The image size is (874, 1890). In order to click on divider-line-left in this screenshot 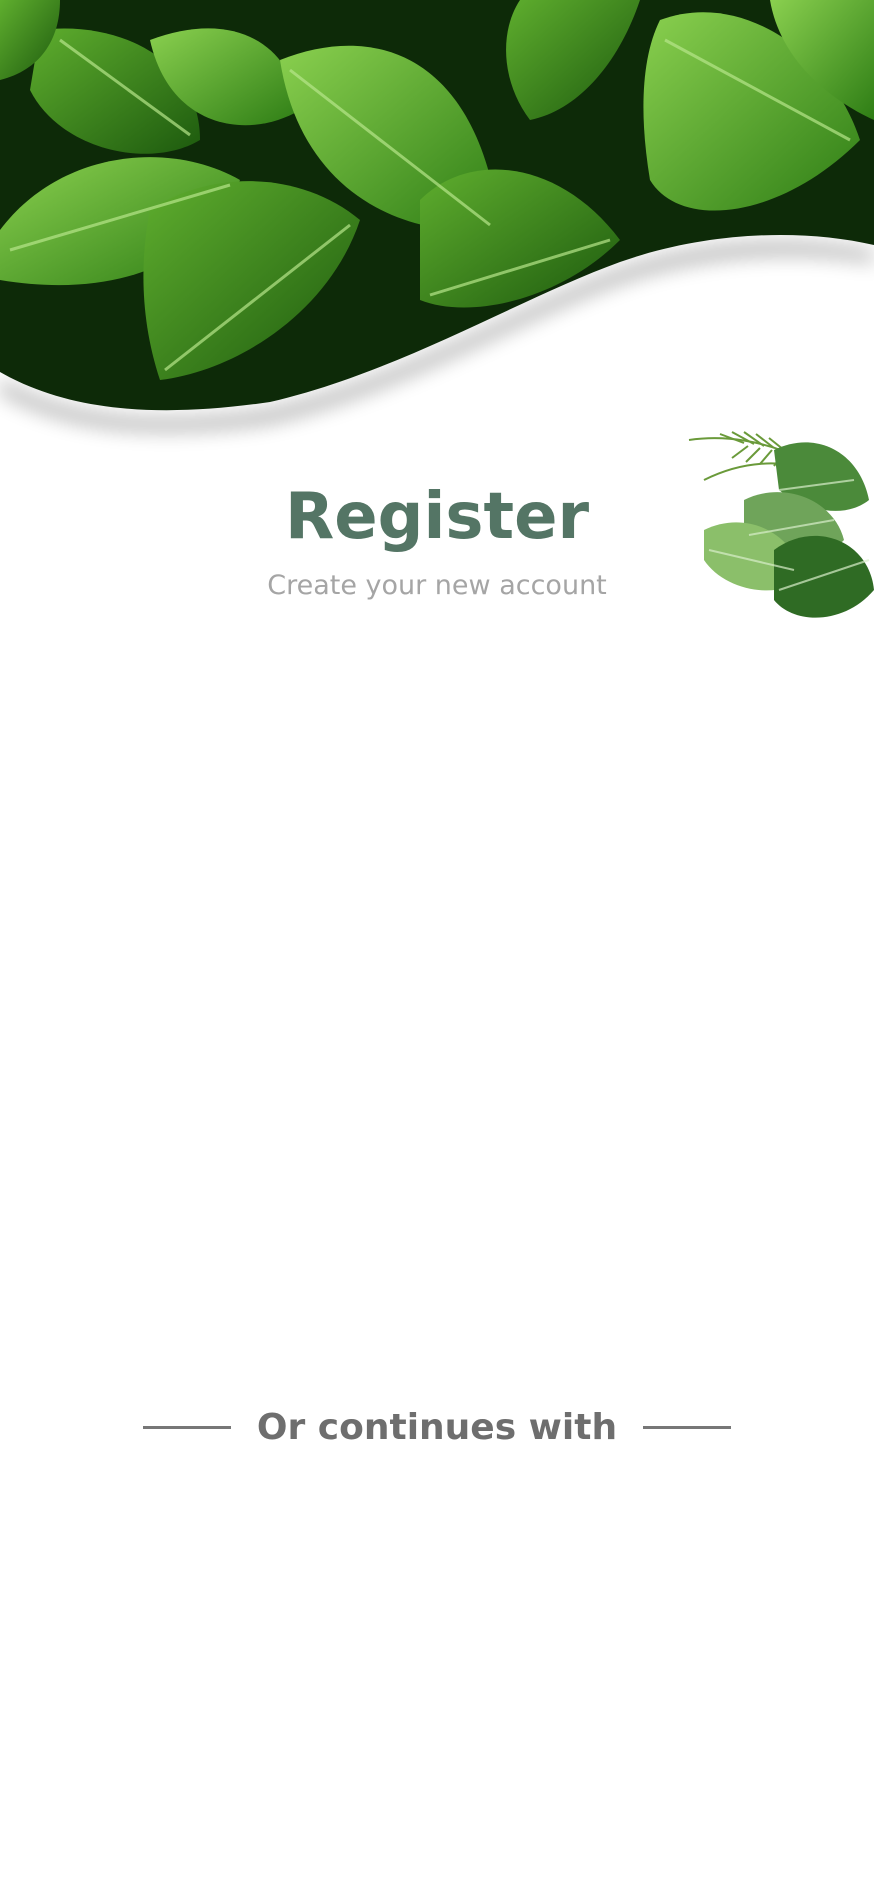, I will do `click(186, 1427)`.